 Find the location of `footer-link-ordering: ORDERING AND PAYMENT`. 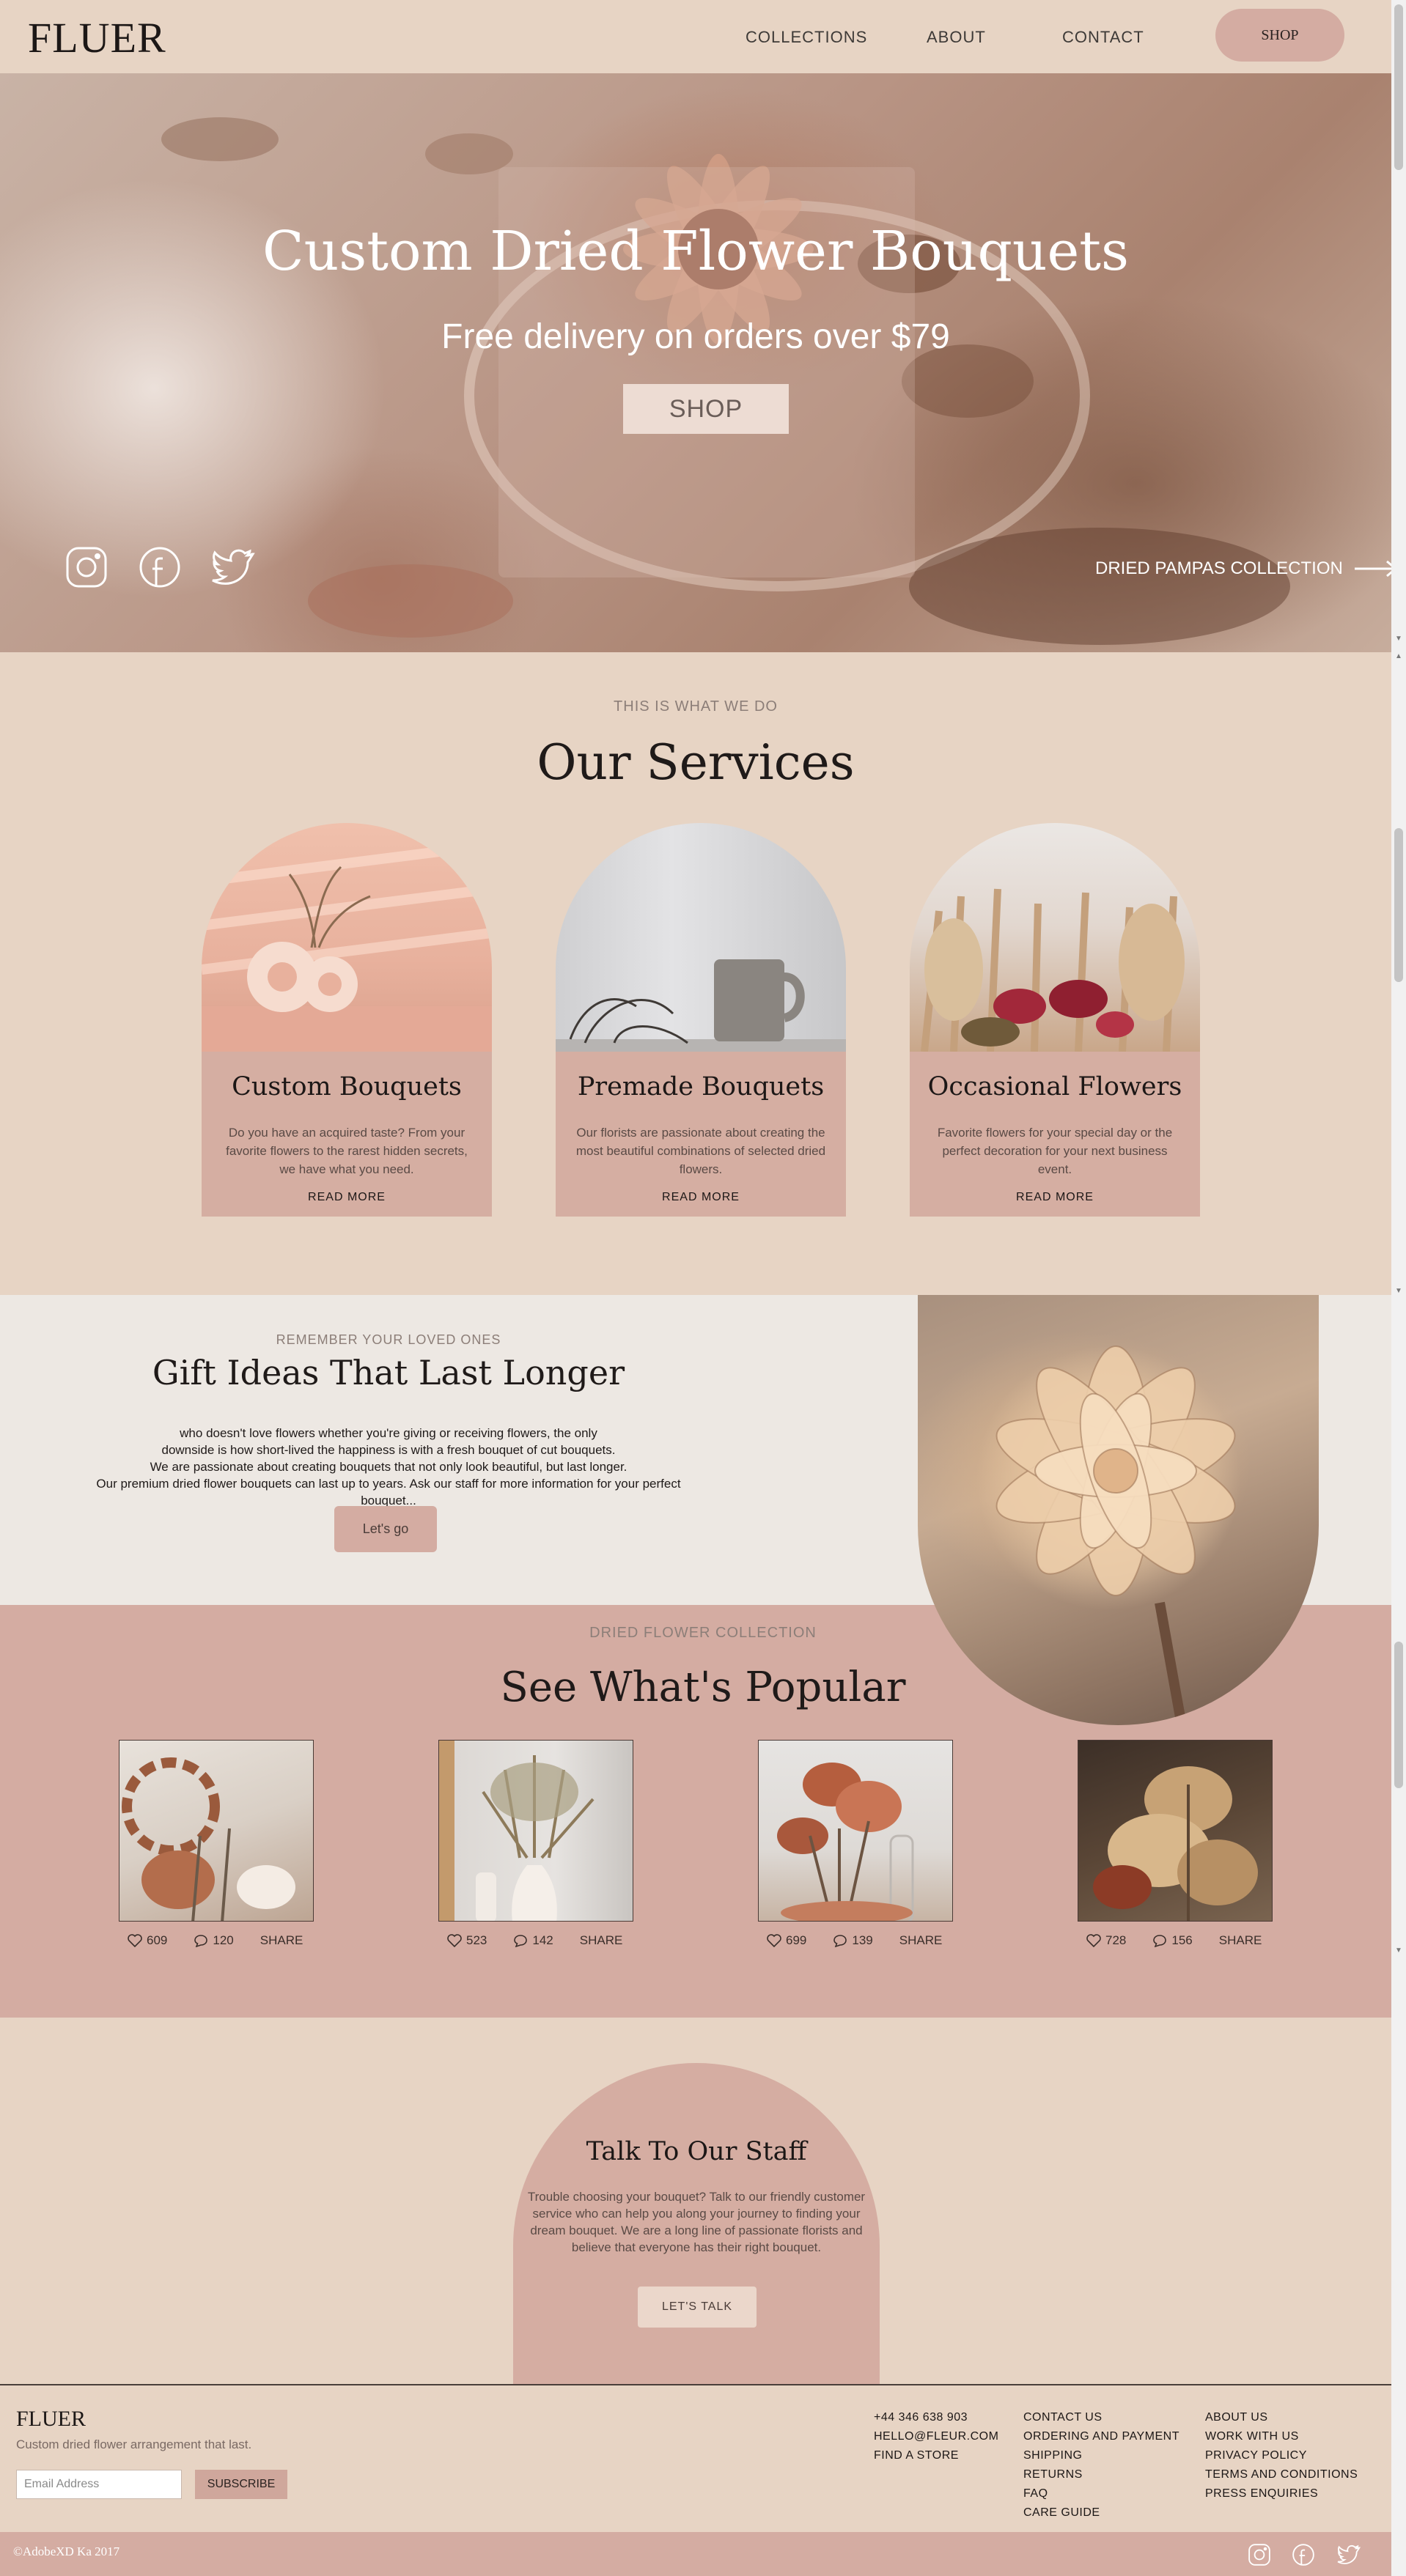

footer-link-ordering: ORDERING AND PAYMENT is located at coordinates (1101, 2436).